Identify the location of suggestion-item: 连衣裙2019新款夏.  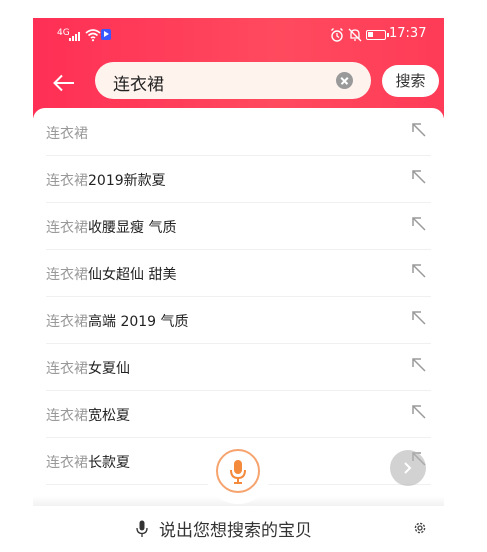
(238, 179).